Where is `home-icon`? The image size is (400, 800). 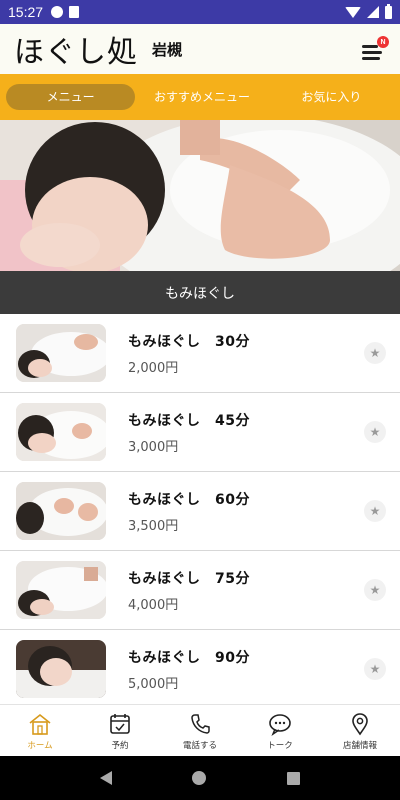 home-icon is located at coordinates (40, 724).